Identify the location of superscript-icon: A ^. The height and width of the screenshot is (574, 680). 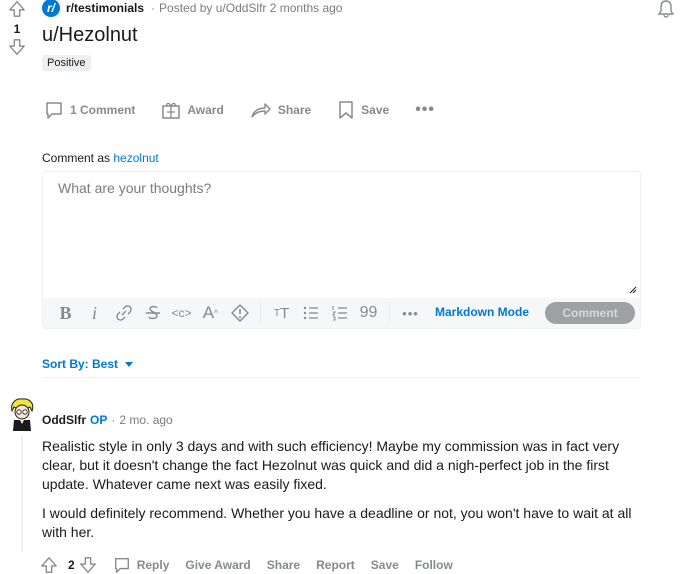
(210, 313).